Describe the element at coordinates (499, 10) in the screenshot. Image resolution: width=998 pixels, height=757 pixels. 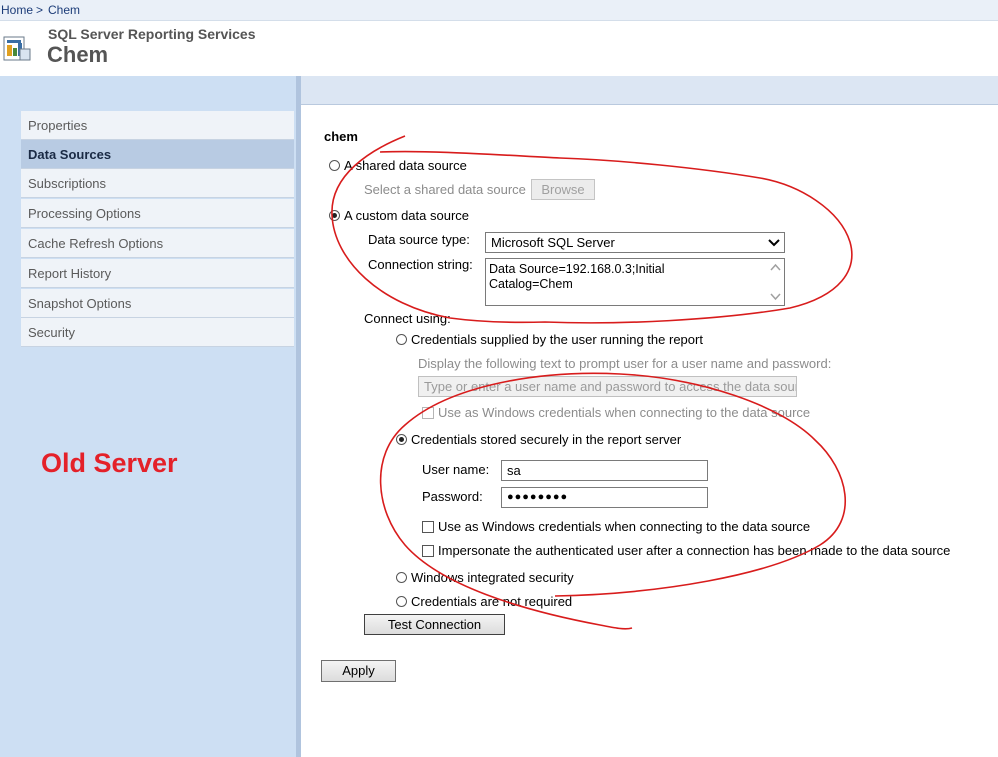
I see `breadcrumb: Home > Chem` at that location.